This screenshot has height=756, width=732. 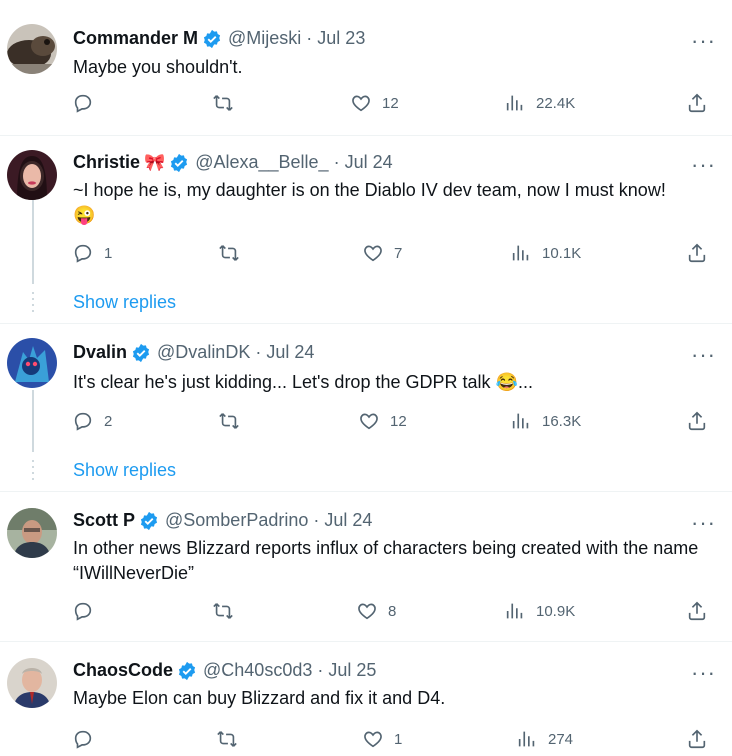 What do you see at coordinates (106, 162) in the screenshot?
I see `author-name: Christie` at bounding box center [106, 162].